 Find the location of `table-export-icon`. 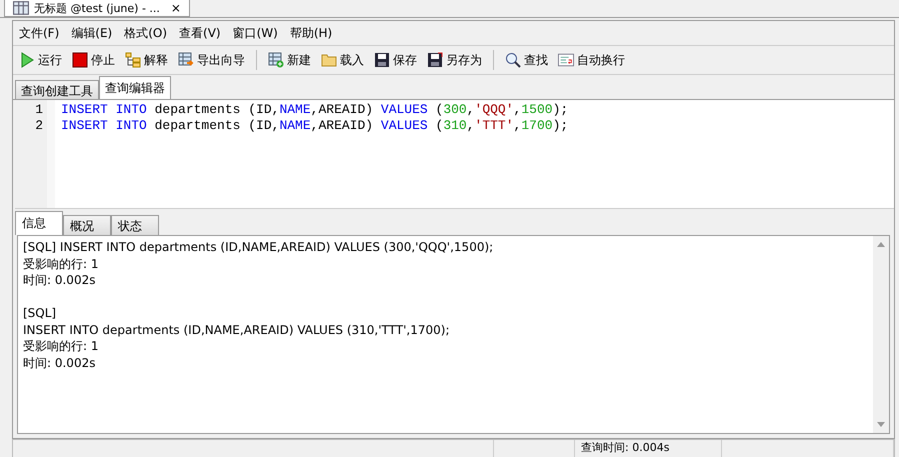

table-export-icon is located at coordinates (186, 60).